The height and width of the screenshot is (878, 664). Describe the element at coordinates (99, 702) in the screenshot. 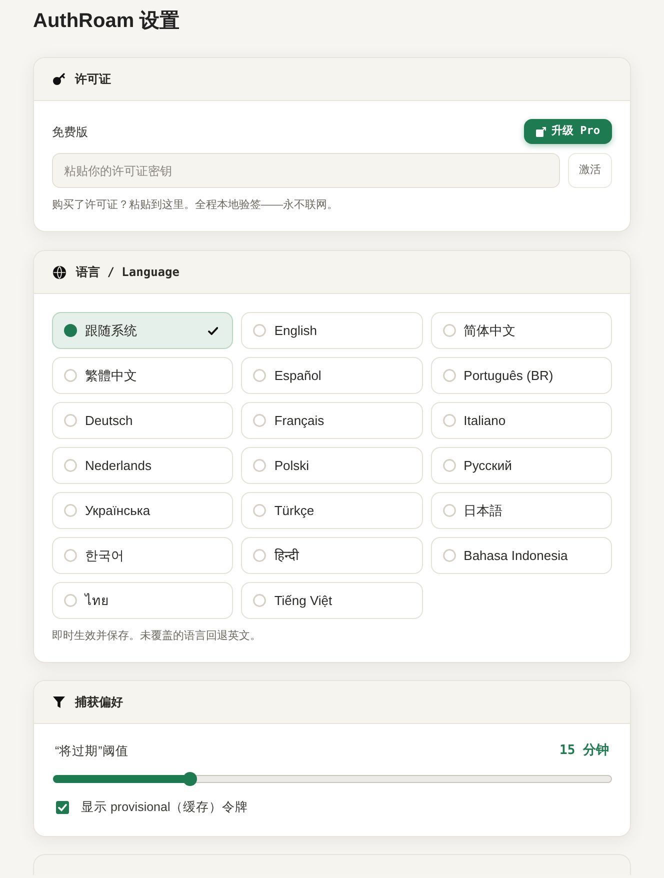

I see `card-title: 捕获偏好` at that location.